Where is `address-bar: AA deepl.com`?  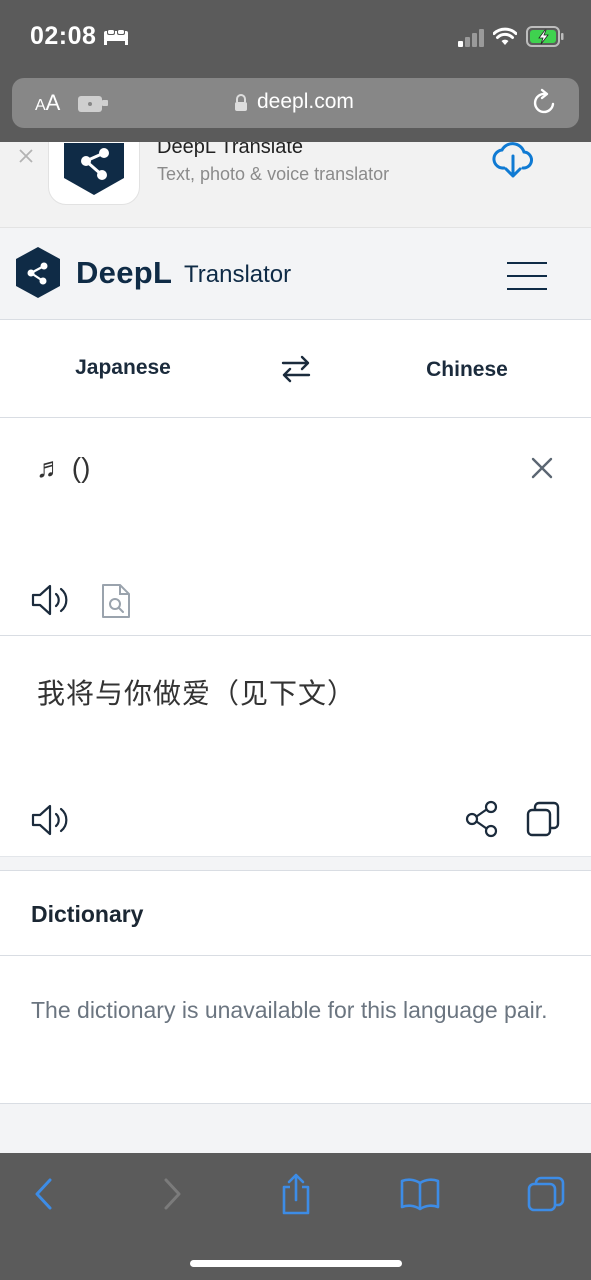
address-bar: AA deepl.com is located at coordinates (295, 103).